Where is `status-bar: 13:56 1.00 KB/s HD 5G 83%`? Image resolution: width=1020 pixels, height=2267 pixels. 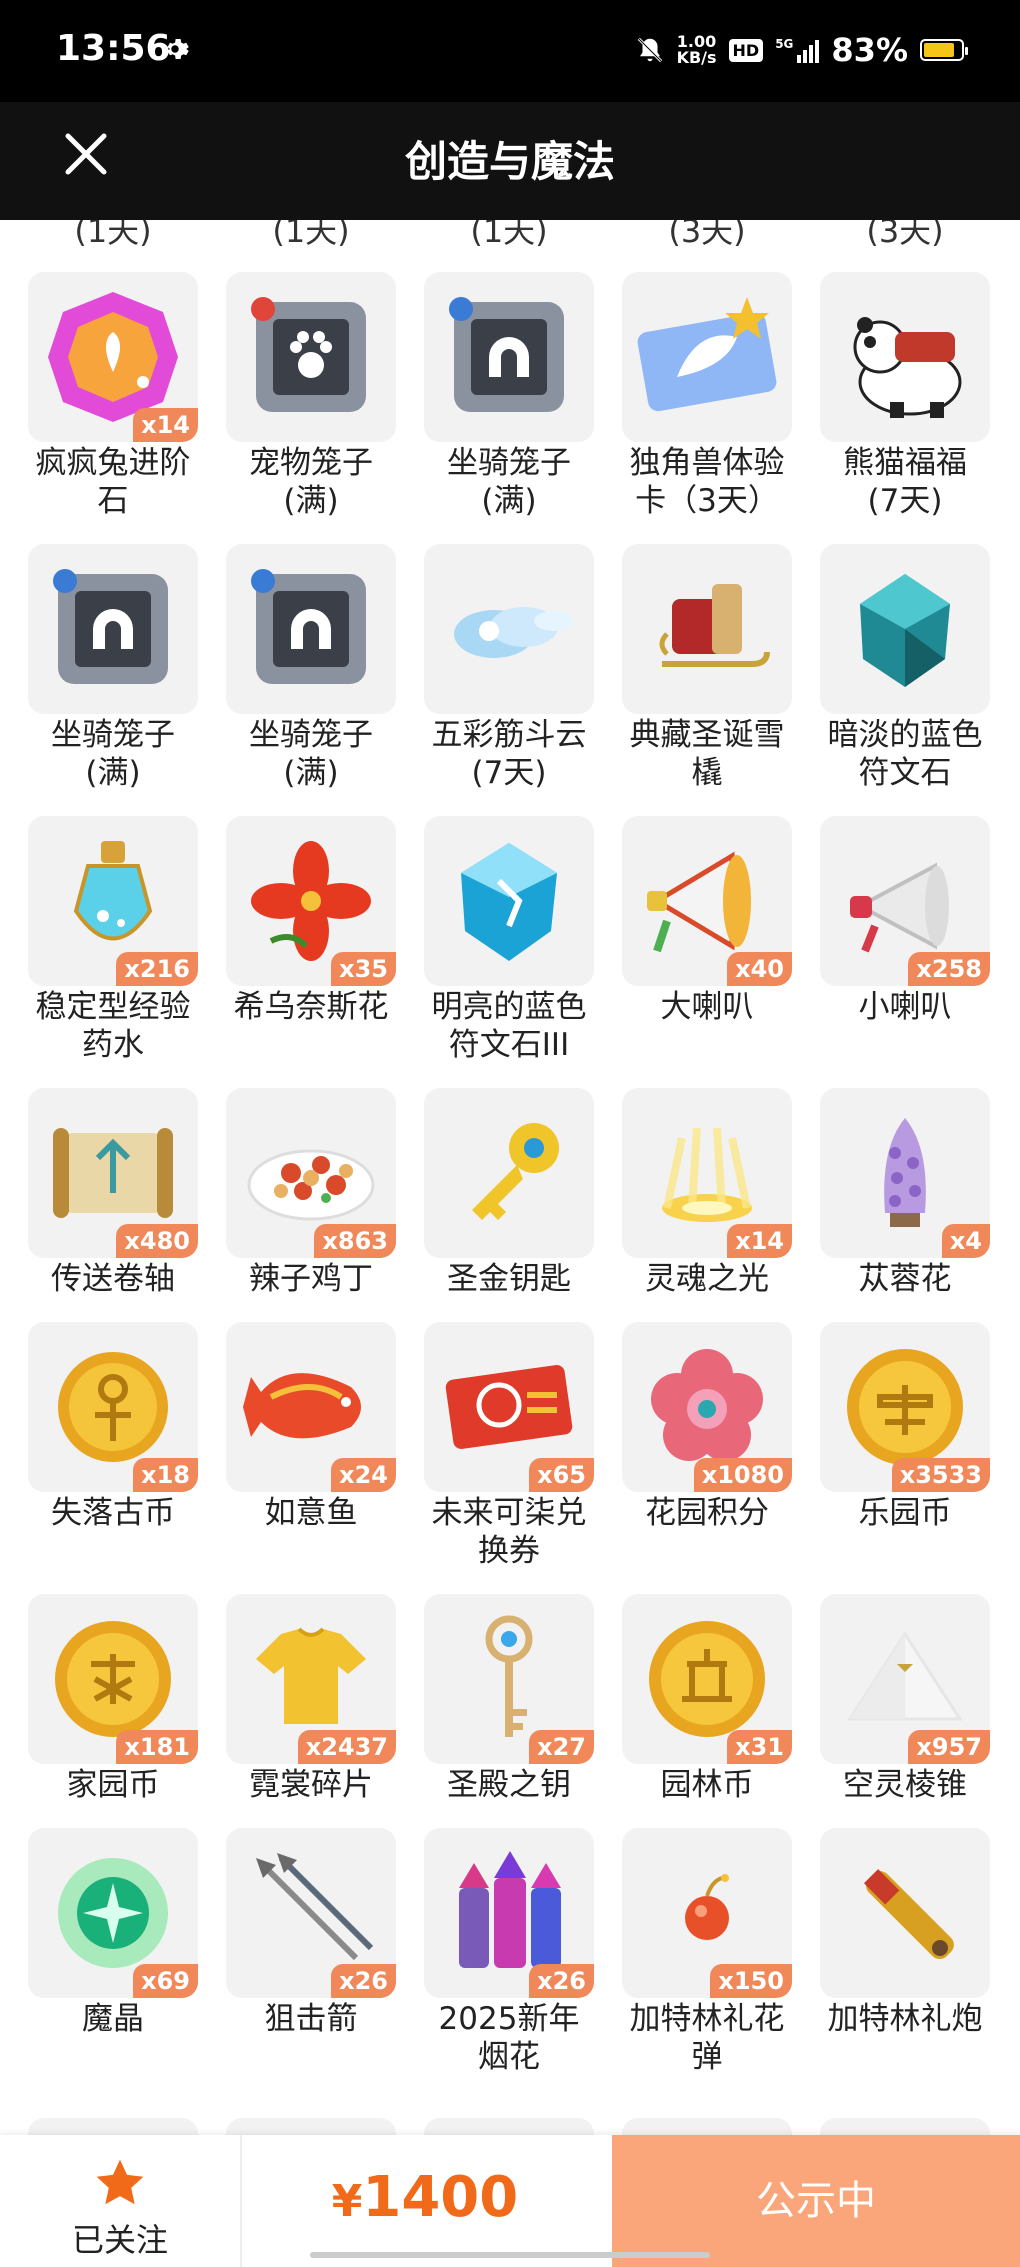
status-bar: 13:56 1.00 KB/s HD 5G 83% is located at coordinates (510, 51).